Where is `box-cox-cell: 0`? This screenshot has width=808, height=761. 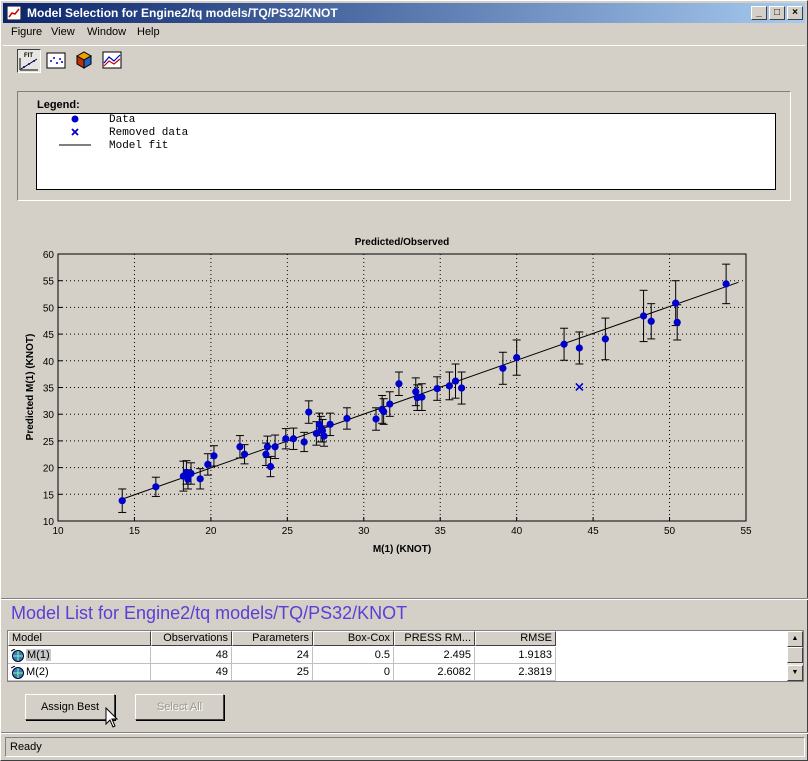
box-cox-cell: 0 is located at coordinates (353, 672).